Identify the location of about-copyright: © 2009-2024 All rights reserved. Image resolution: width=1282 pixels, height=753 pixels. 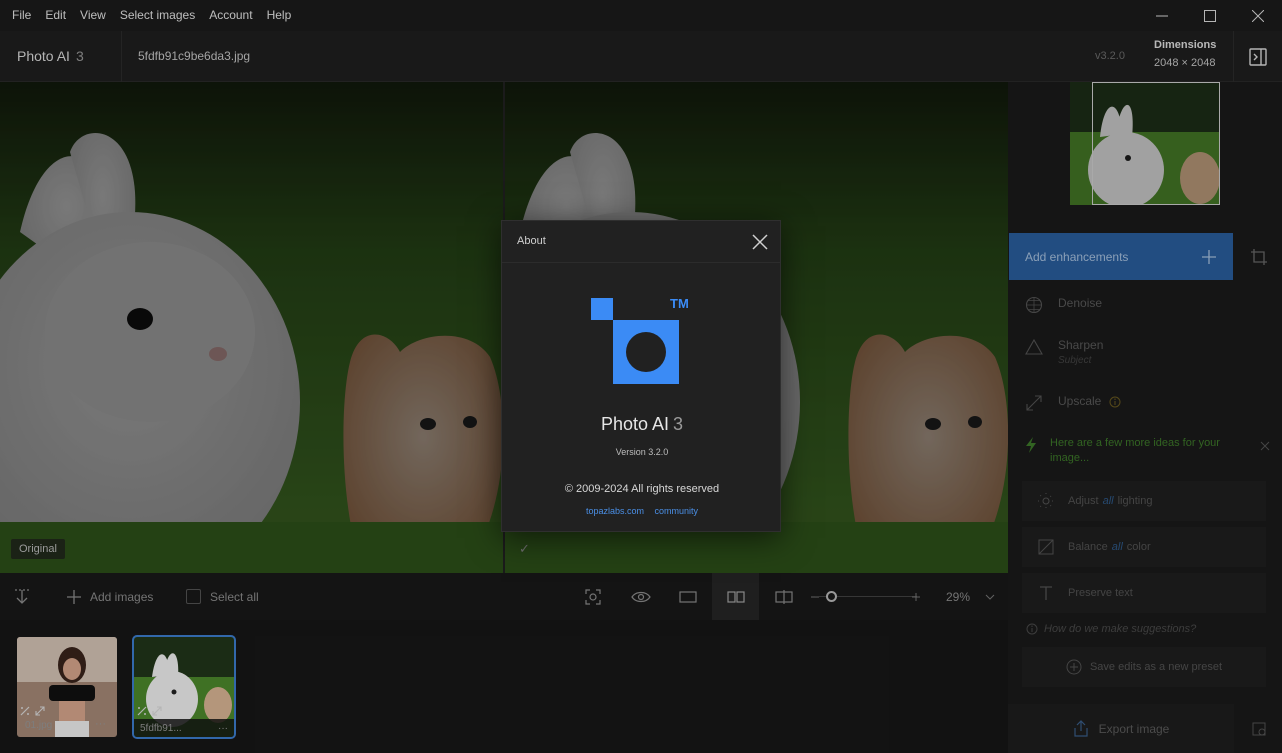
(642, 489).